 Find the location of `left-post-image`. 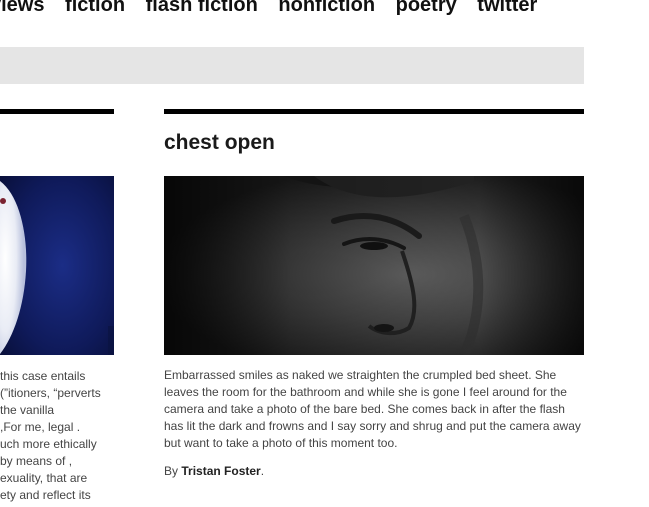

left-post-image is located at coordinates (57, 265).